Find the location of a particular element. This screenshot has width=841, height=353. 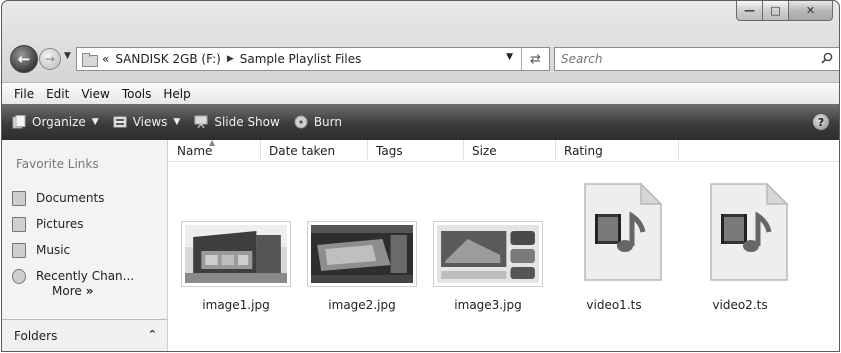

help-icon: ? is located at coordinates (821, 122).